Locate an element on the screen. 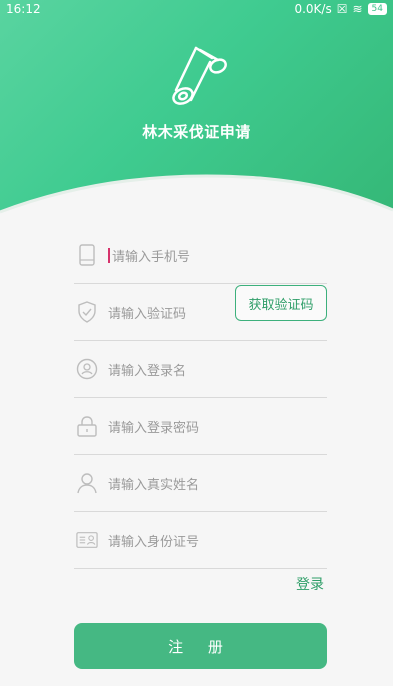 Image resolution: width=393 pixels, height=686 pixels. text-cursor is located at coordinates (109, 255).